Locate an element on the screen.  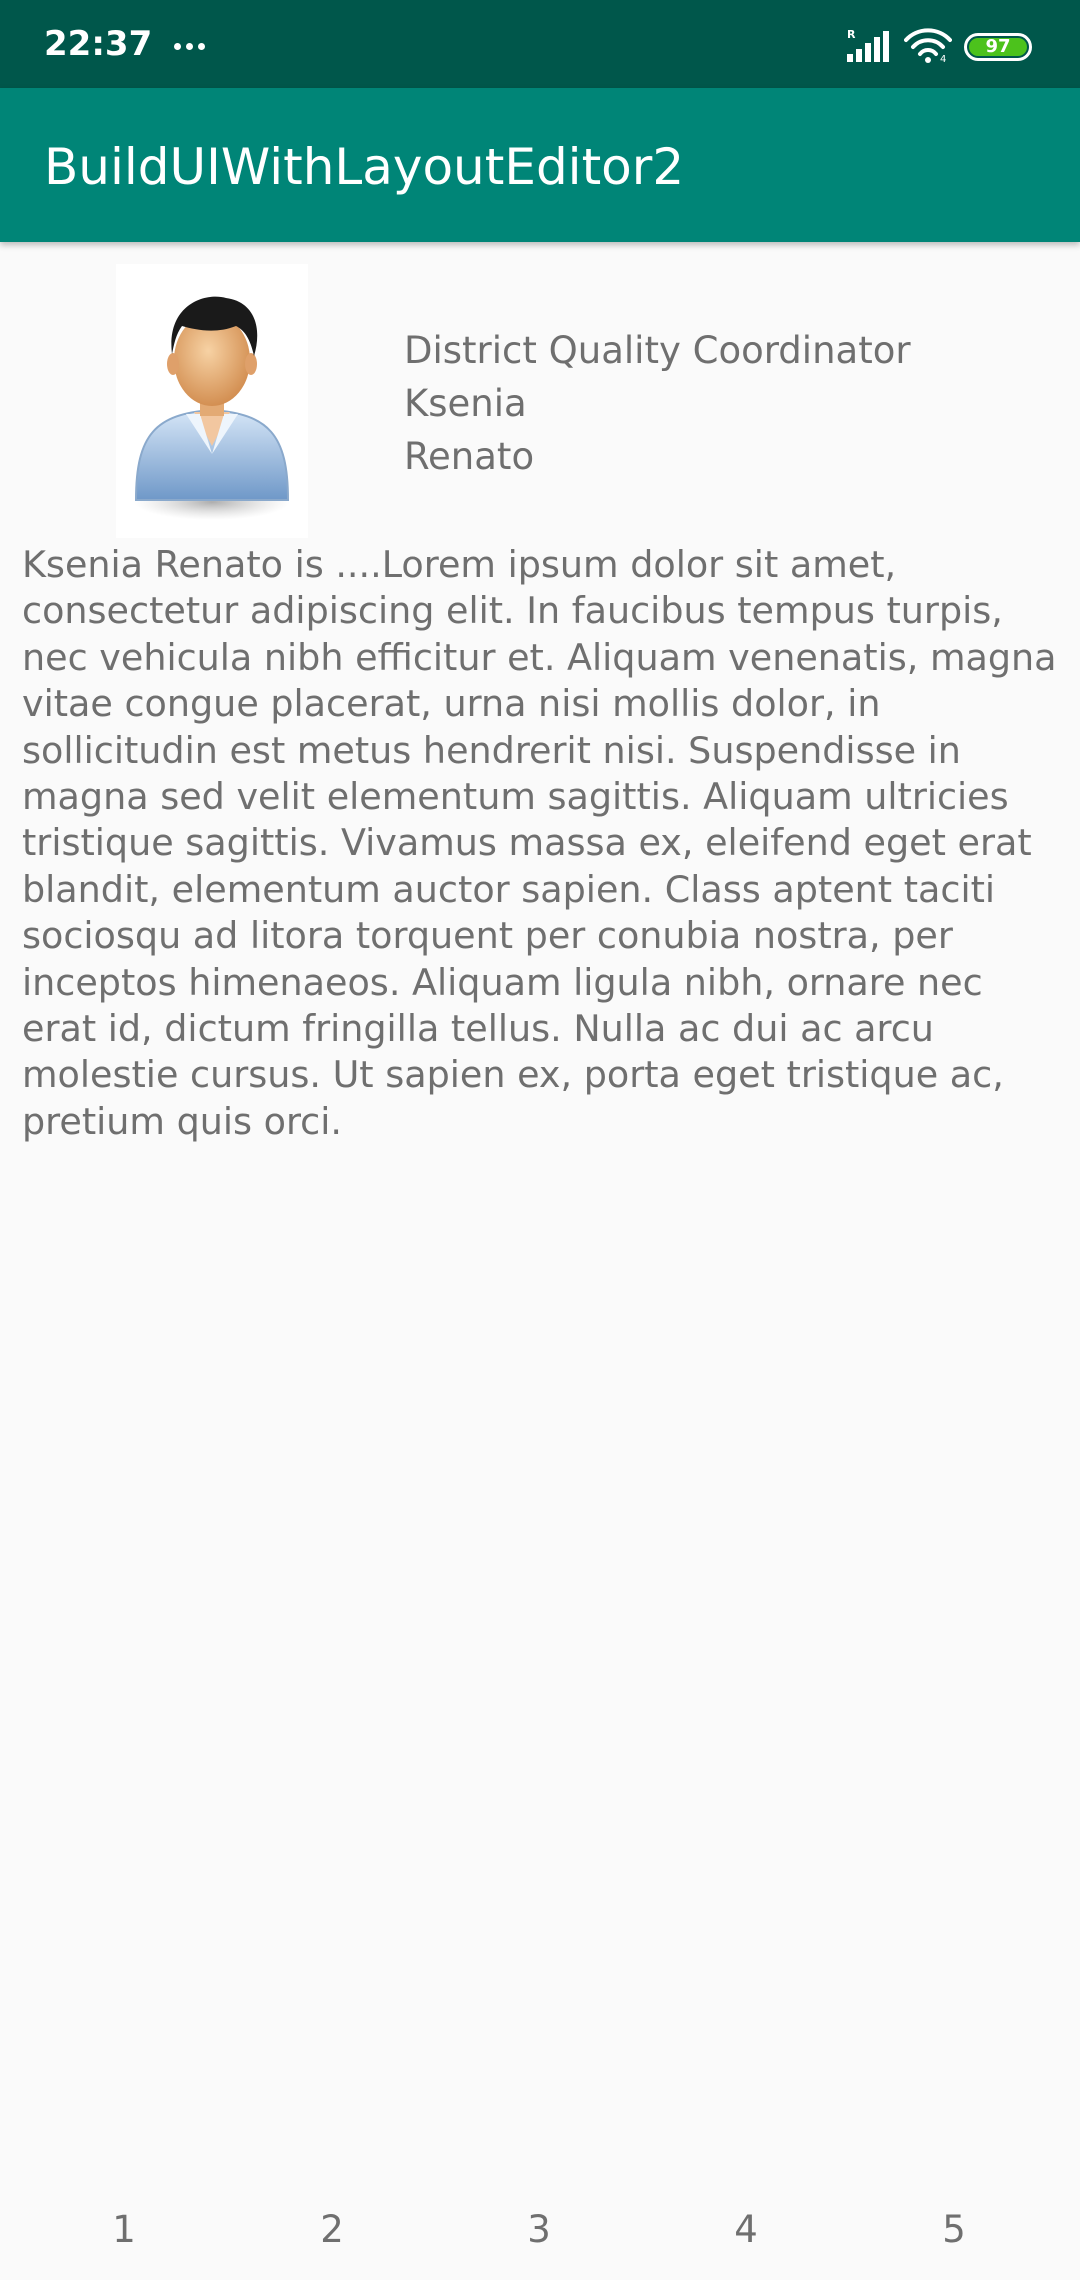
svg-text: 4 is located at coordinates (943, 59).